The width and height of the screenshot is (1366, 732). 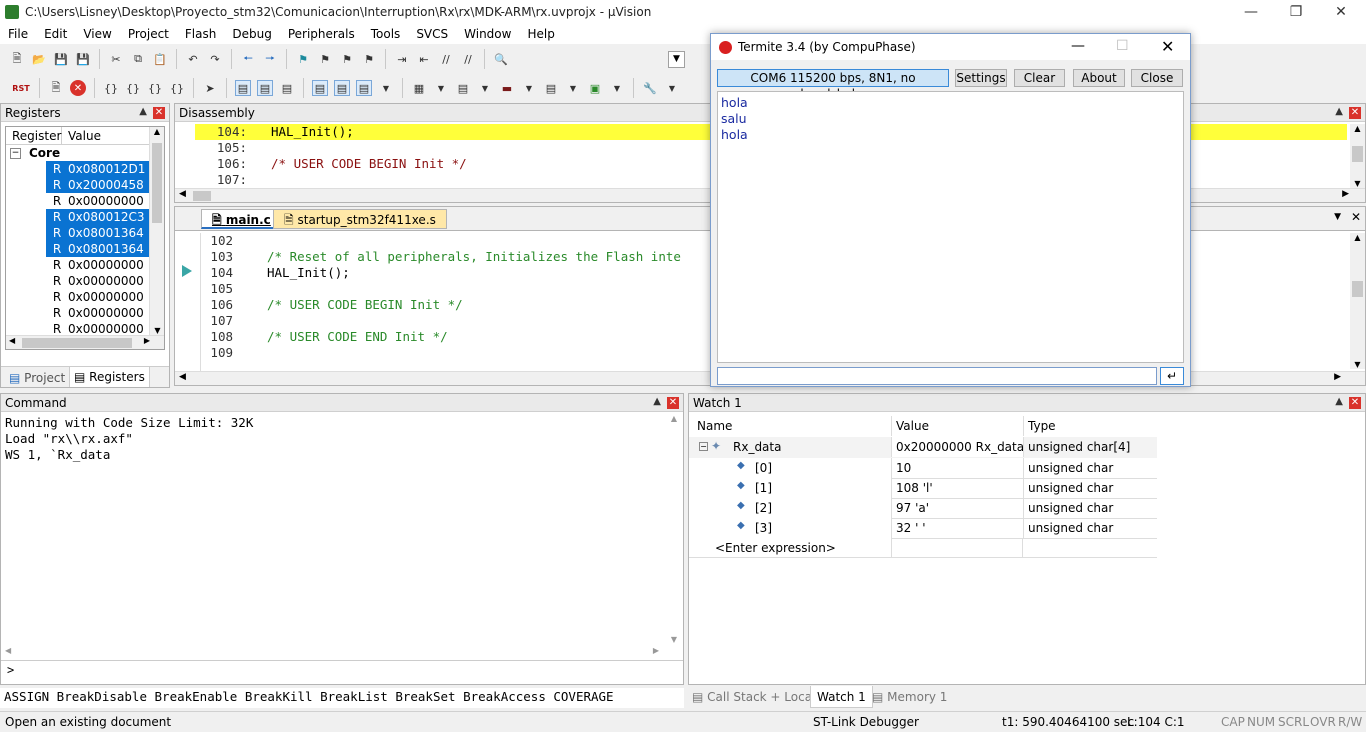 I want to click on register-value: 0x08001364, so click(x=106, y=233).